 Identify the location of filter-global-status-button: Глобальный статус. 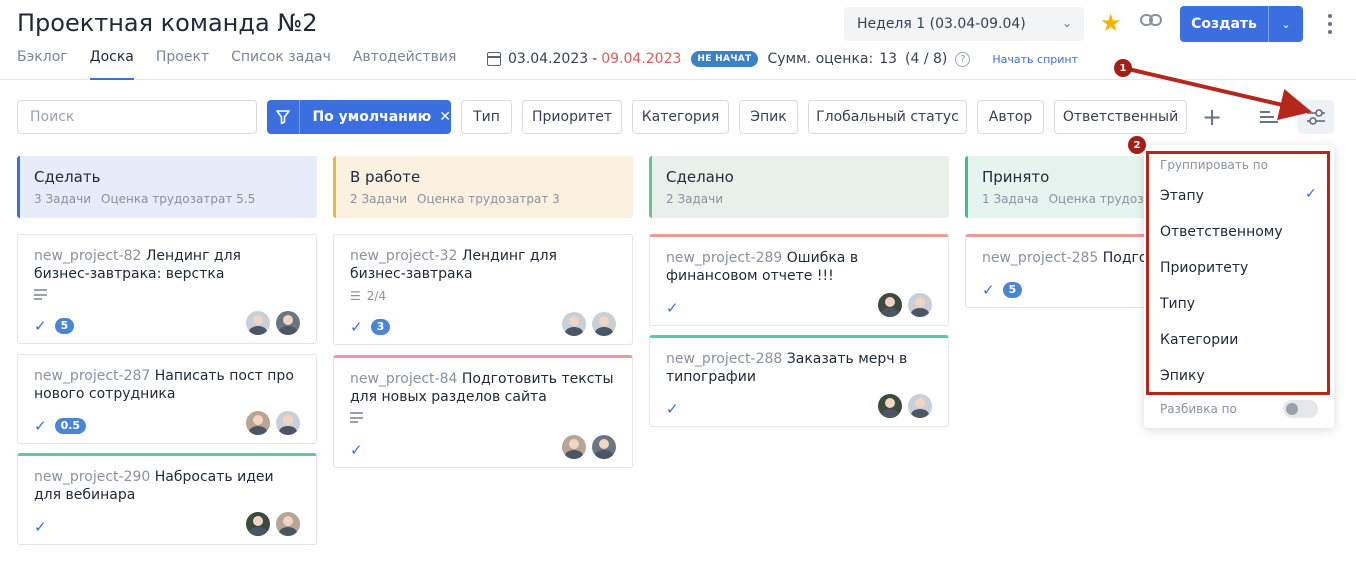
(887, 117).